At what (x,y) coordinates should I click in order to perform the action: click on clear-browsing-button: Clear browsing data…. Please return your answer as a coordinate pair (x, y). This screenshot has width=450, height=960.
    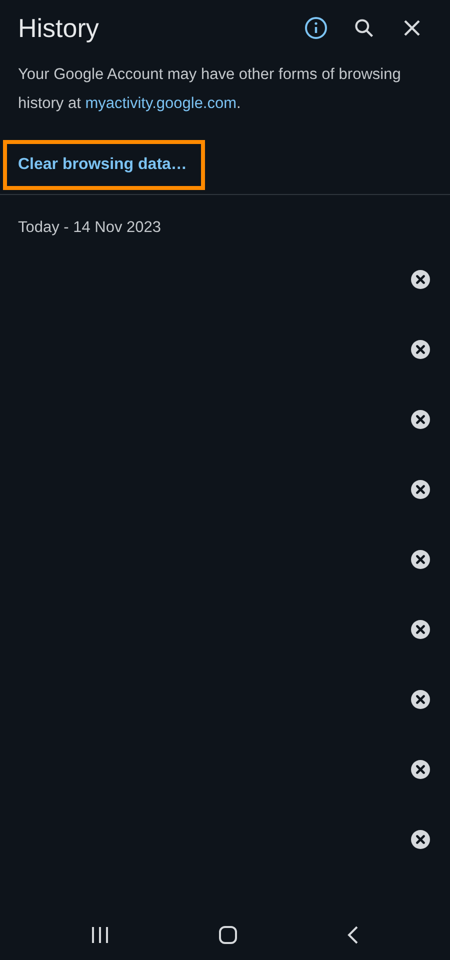
    Looking at the image, I should click on (97, 165).